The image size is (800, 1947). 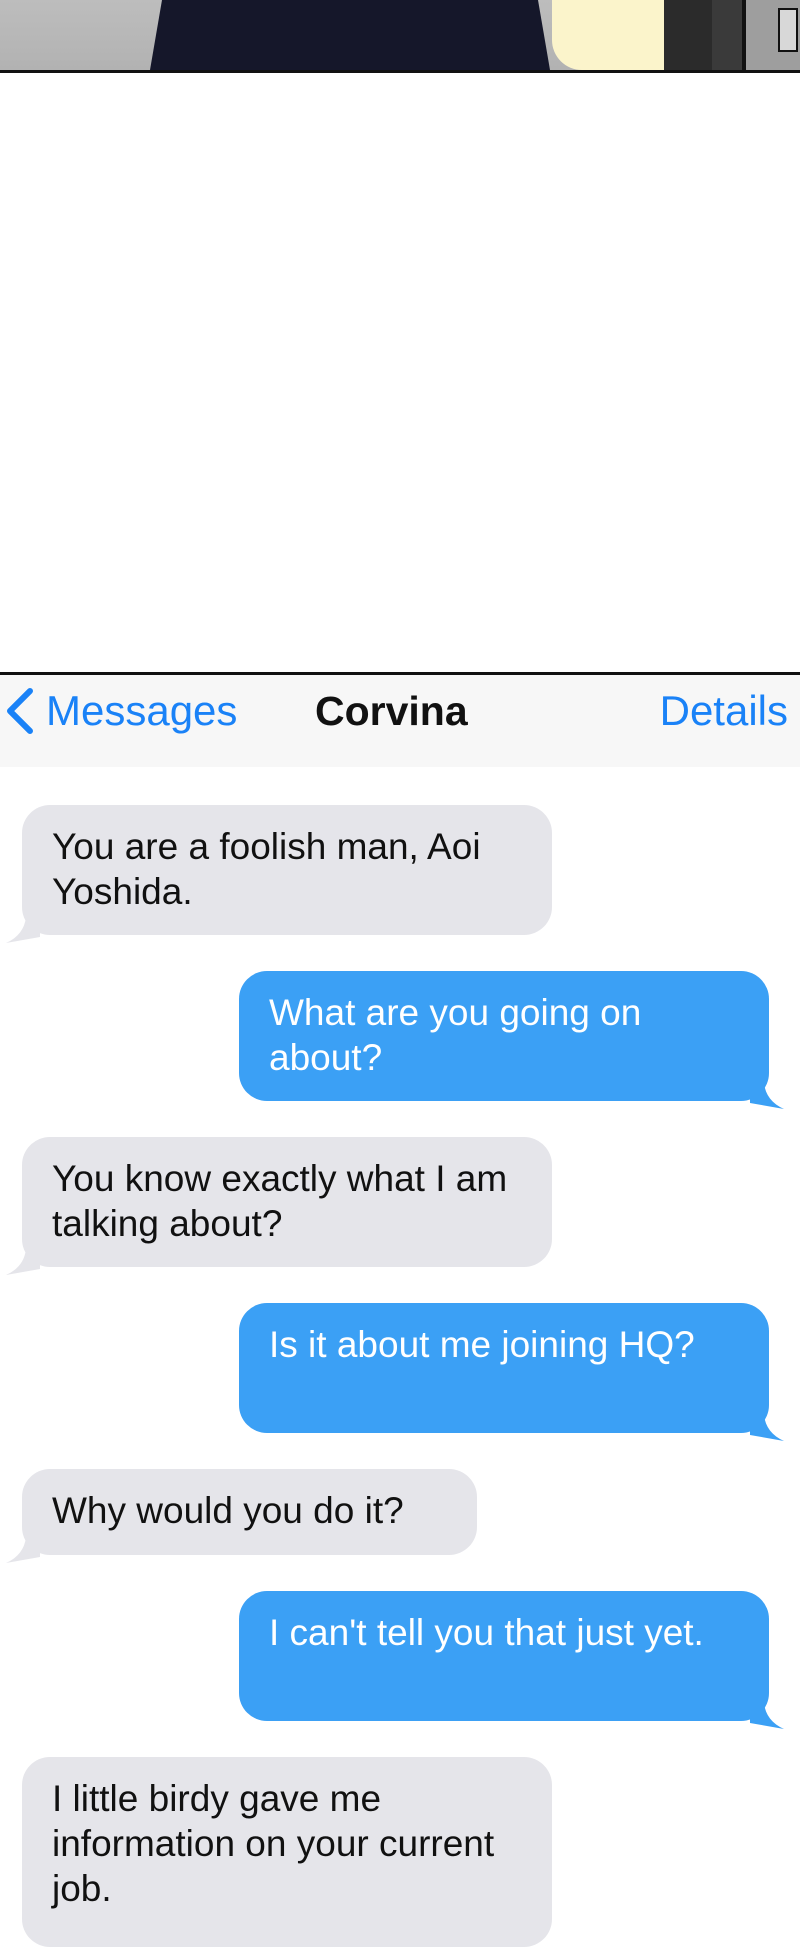 What do you see at coordinates (504, 1656) in the screenshot?
I see `message-bubble-outgoing: I can't tell you that just yet.` at bounding box center [504, 1656].